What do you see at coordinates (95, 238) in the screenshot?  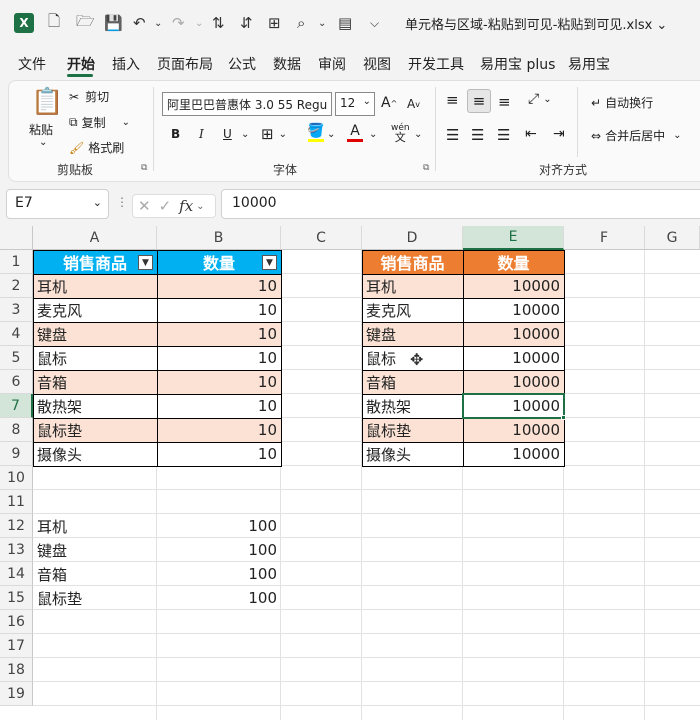 I see `column-header-a: A` at bounding box center [95, 238].